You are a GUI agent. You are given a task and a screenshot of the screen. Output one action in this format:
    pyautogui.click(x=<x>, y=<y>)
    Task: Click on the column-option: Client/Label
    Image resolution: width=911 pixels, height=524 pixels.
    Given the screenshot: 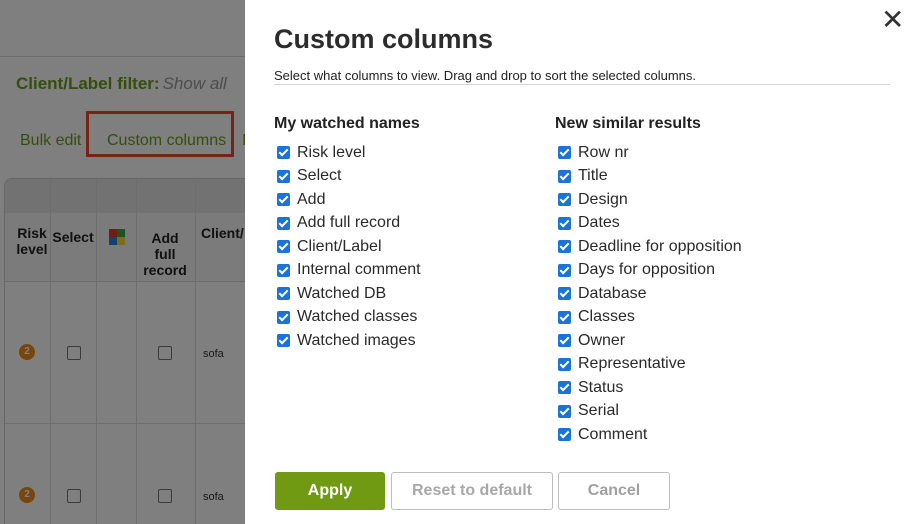 What is the action you would take?
    pyautogui.click(x=347, y=247)
    